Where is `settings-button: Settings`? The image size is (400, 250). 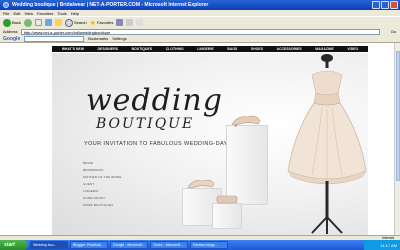
settings-button: Settings is located at coordinates (119, 38).